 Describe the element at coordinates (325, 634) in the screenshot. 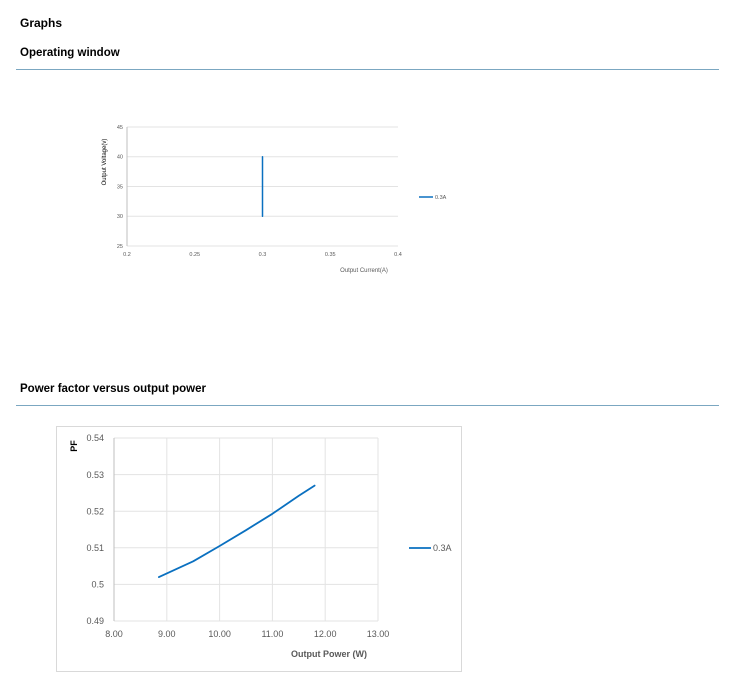

I see `x-tick-label: 12.00` at that location.